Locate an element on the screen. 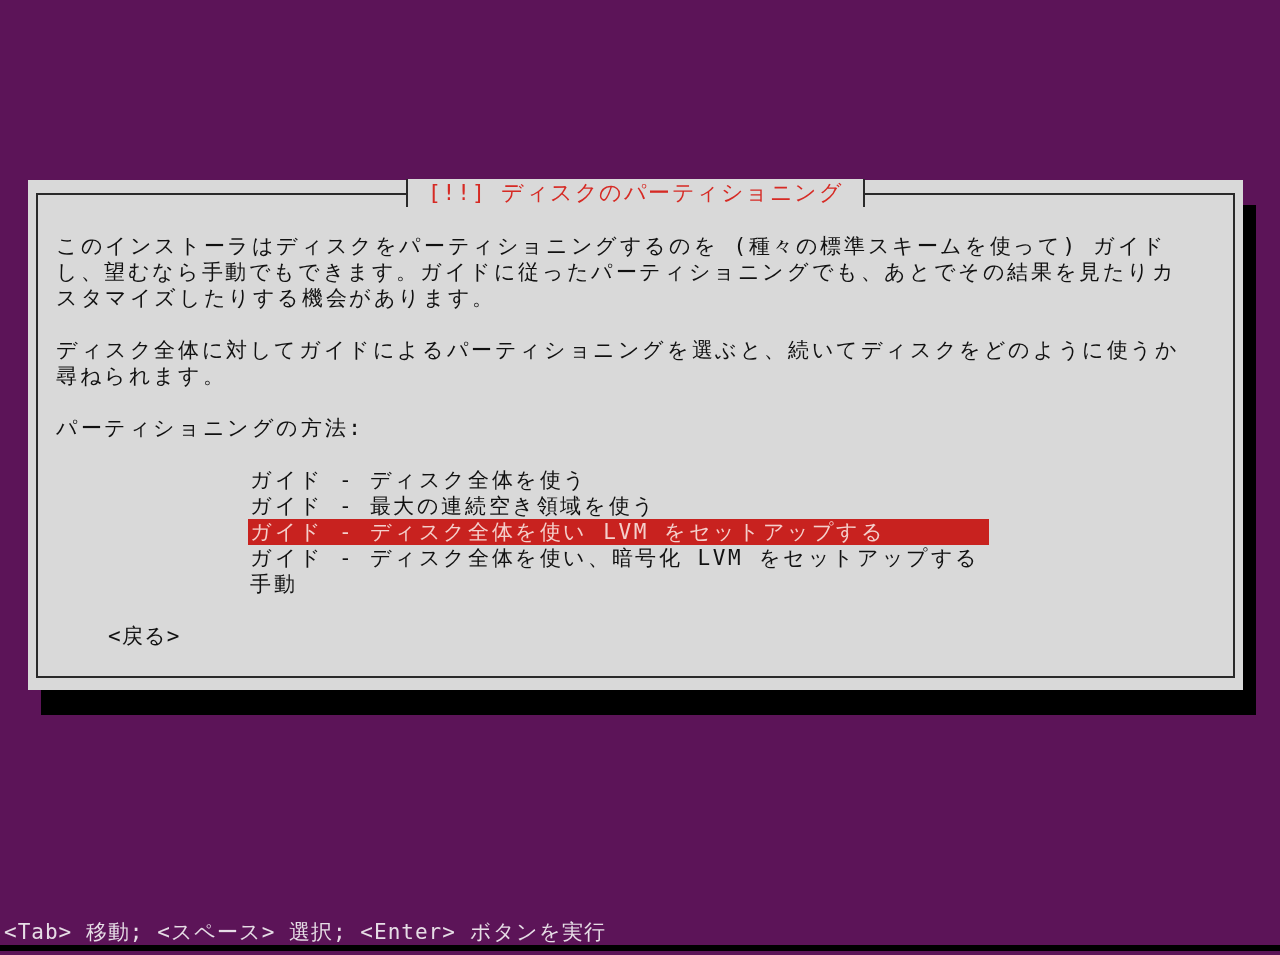 The height and width of the screenshot is (955, 1280). menu-option: ガイド - 最大の連続空き領域を使う is located at coordinates (618, 506).